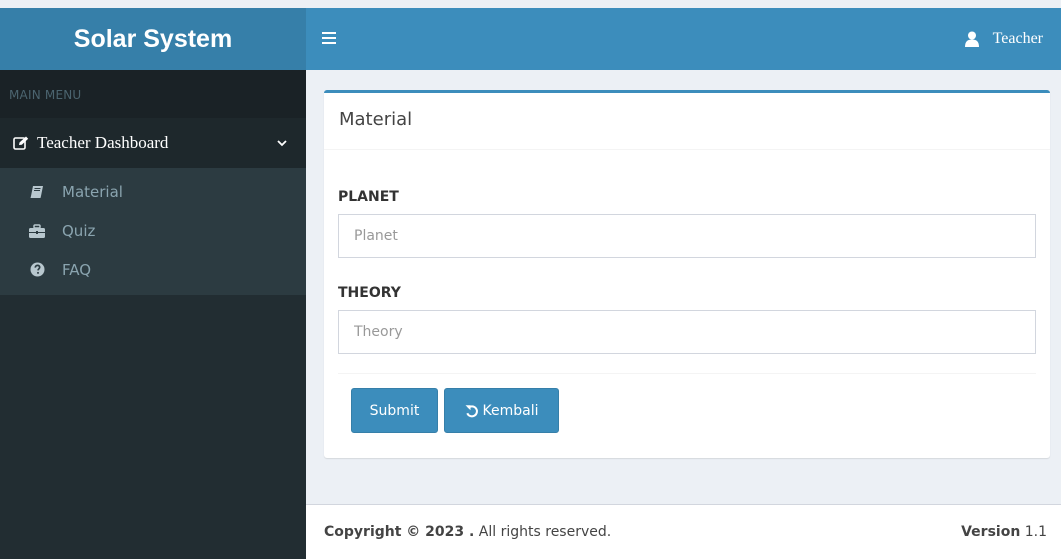 The width and height of the screenshot is (1061, 559). Describe the element at coordinates (1017, 38) in the screenshot. I see `user-name: Teacher` at that location.